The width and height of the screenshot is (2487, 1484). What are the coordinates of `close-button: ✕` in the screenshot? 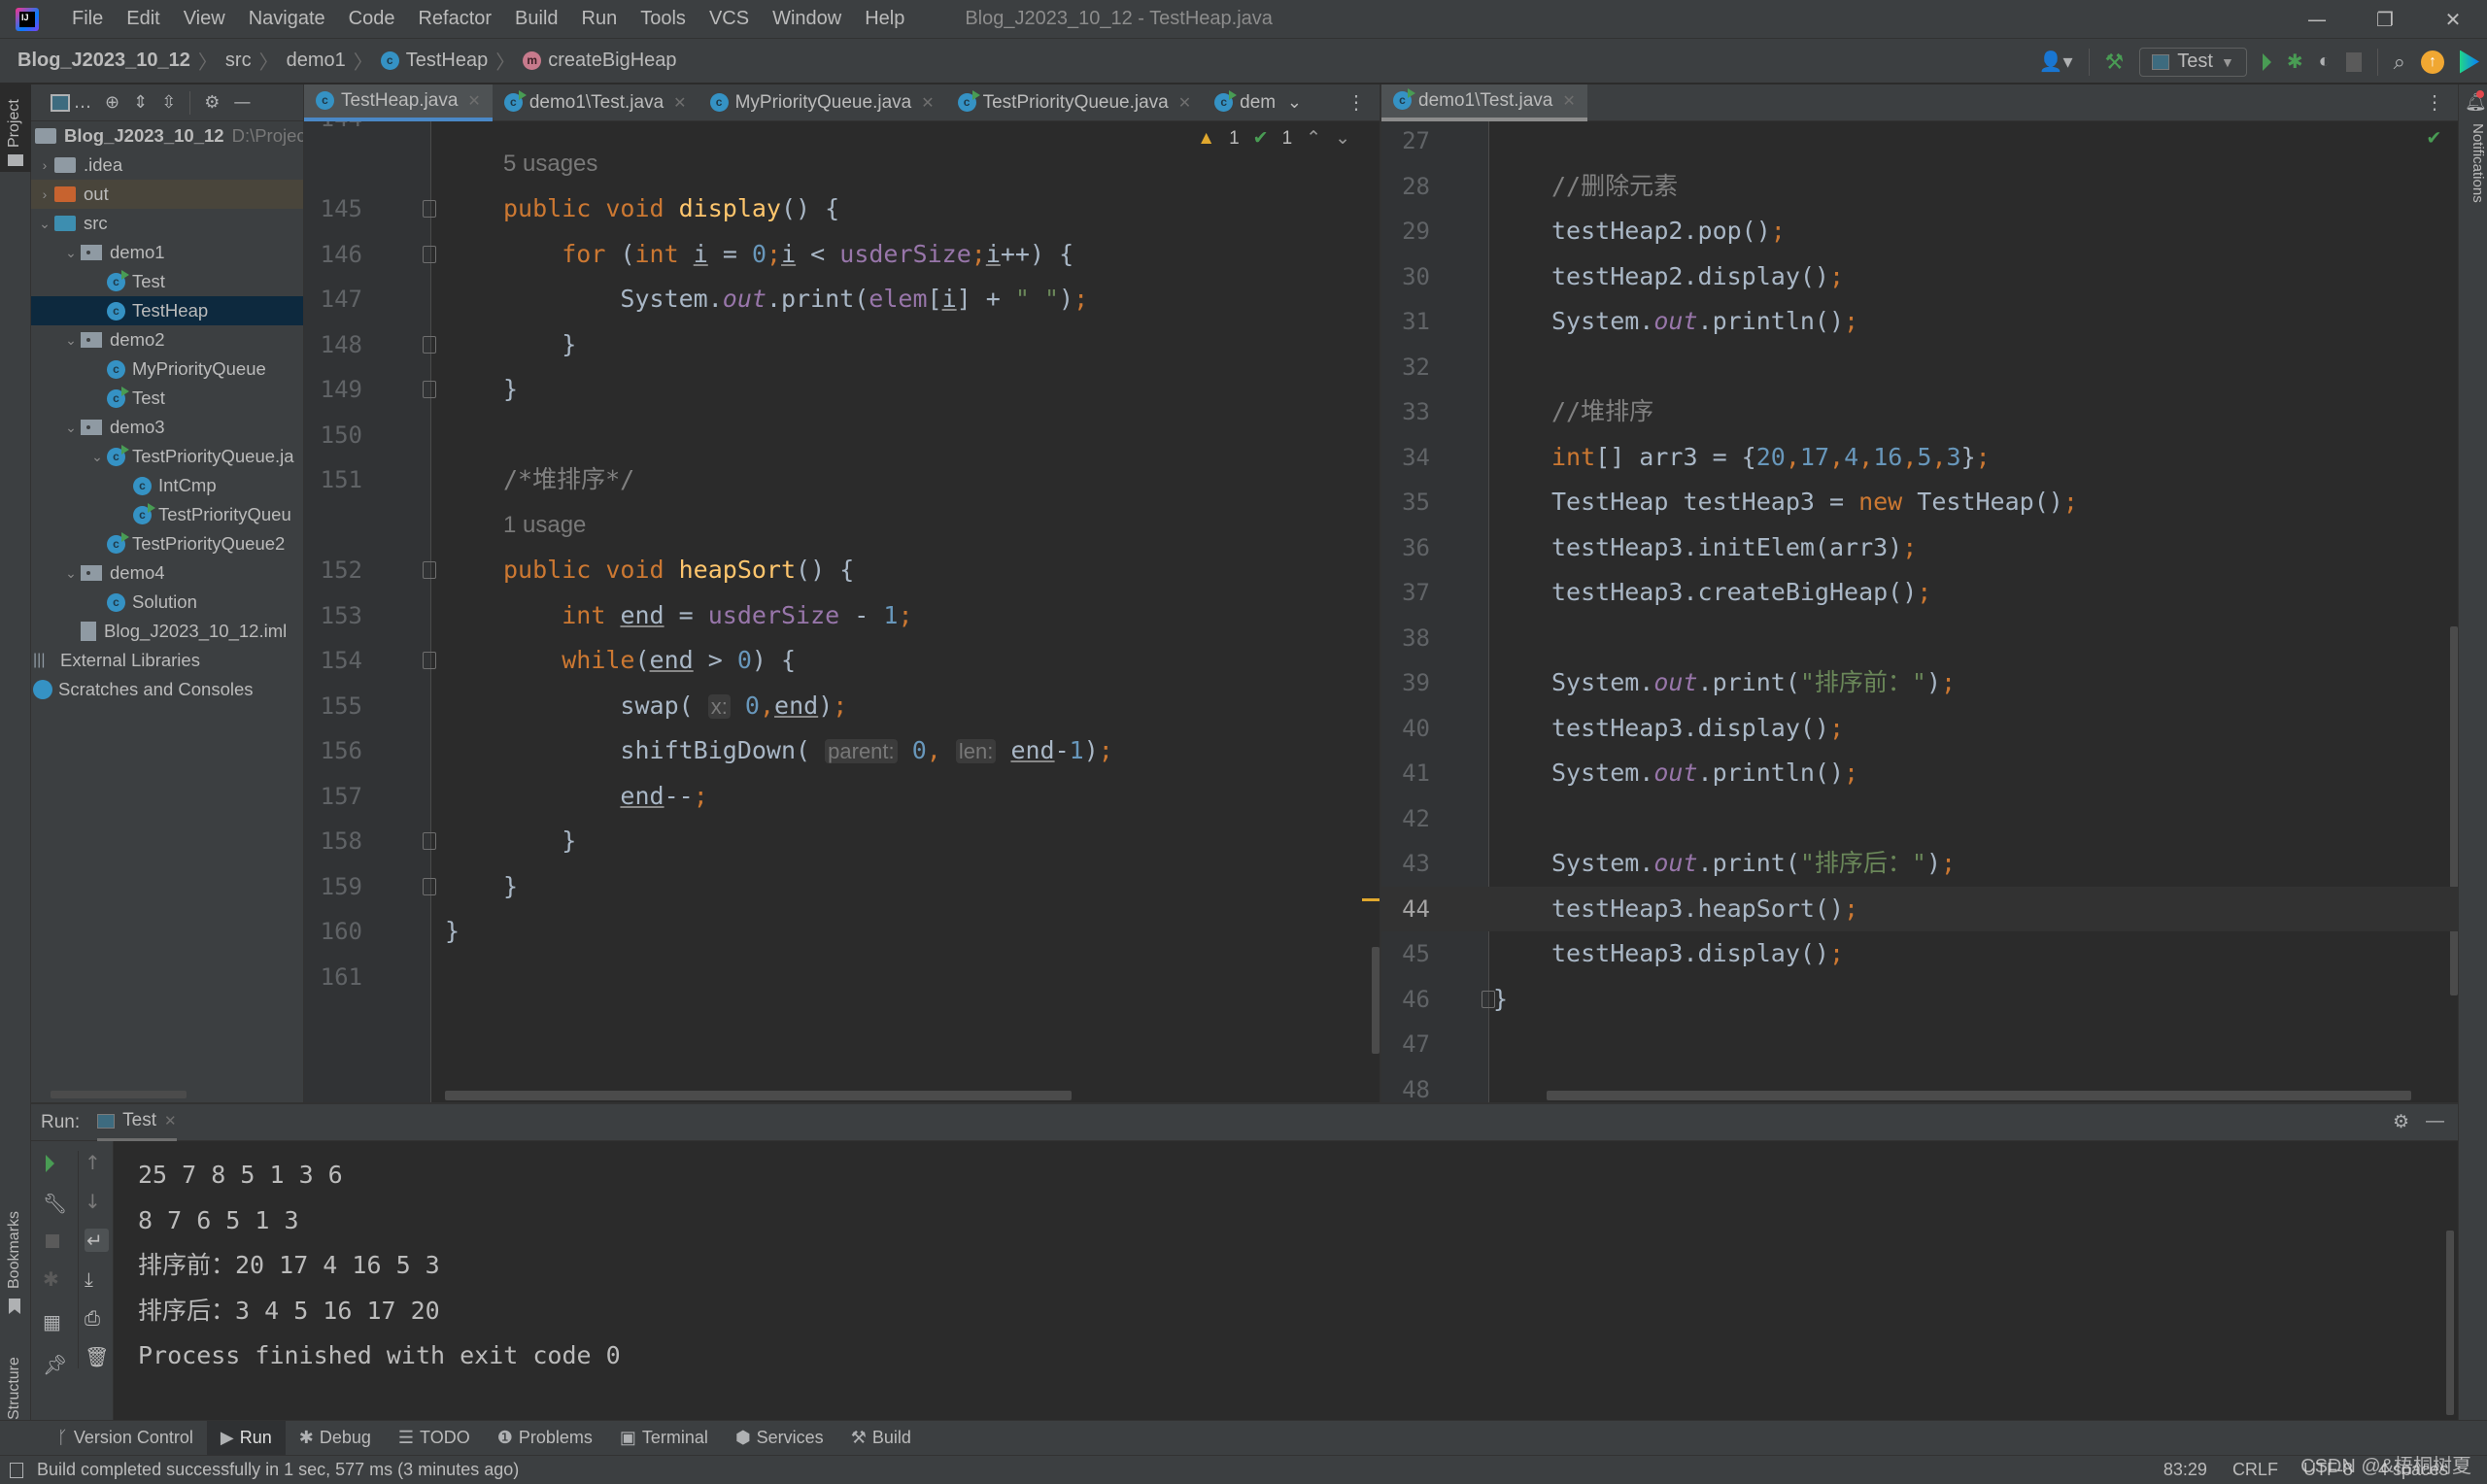 It's located at (2453, 19).